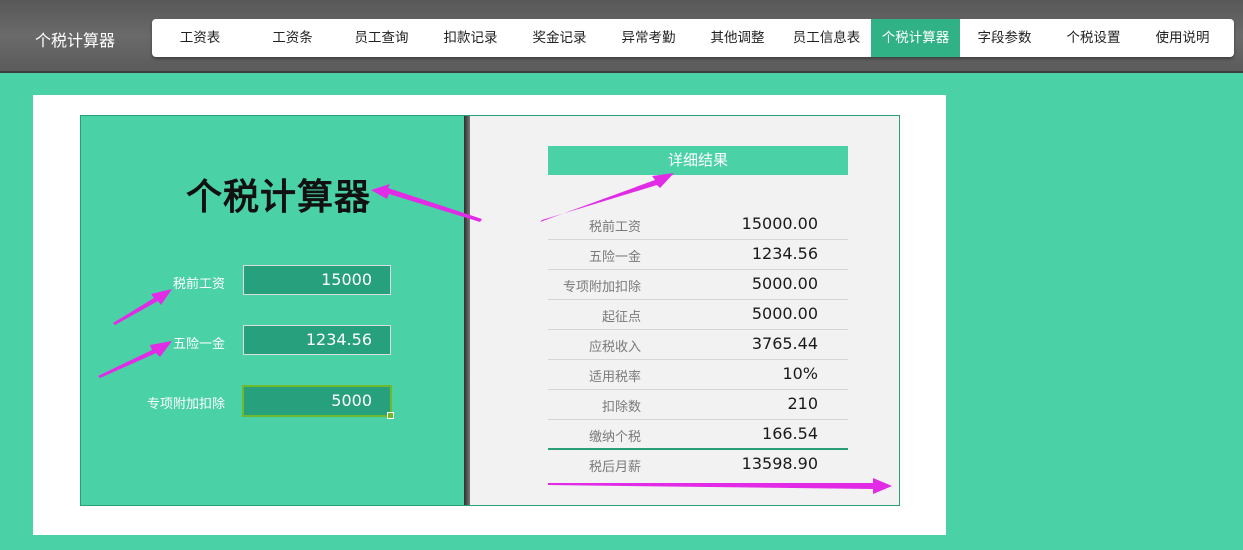 This screenshot has width=1243, height=550. What do you see at coordinates (698, 315) in the screenshot?
I see `result-row: 起征点 5000.00` at bounding box center [698, 315].